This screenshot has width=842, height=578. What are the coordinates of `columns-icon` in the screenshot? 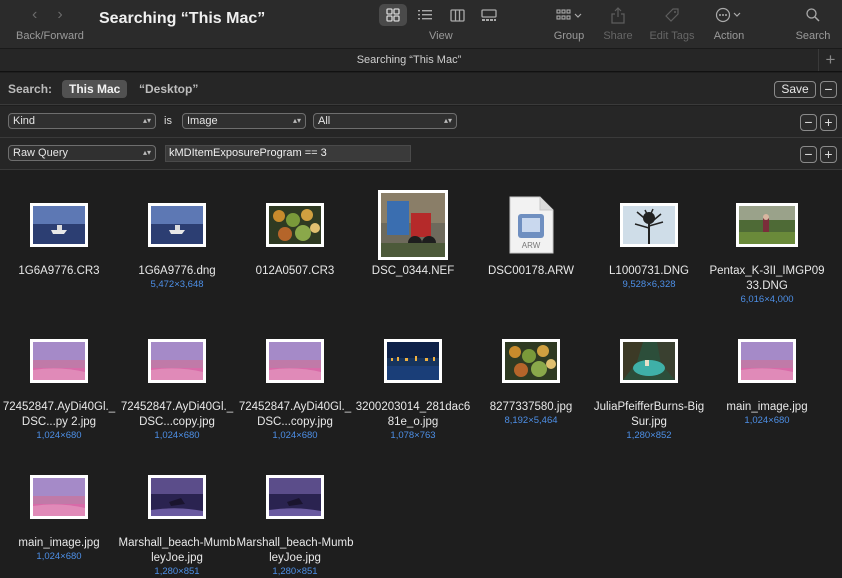 It's located at (457, 15).